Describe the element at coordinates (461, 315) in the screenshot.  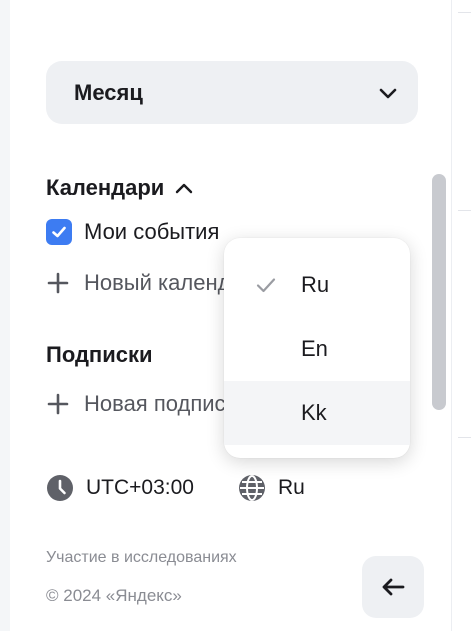
I see `main-area-edge` at that location.